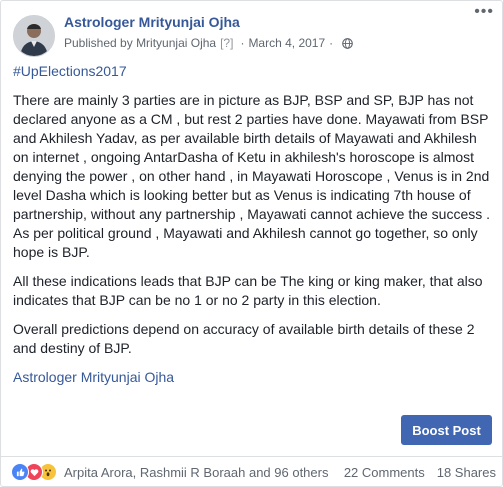 The image size is (503, 487). I want to click on post-date: March 4, 2017, so click(286, 43).